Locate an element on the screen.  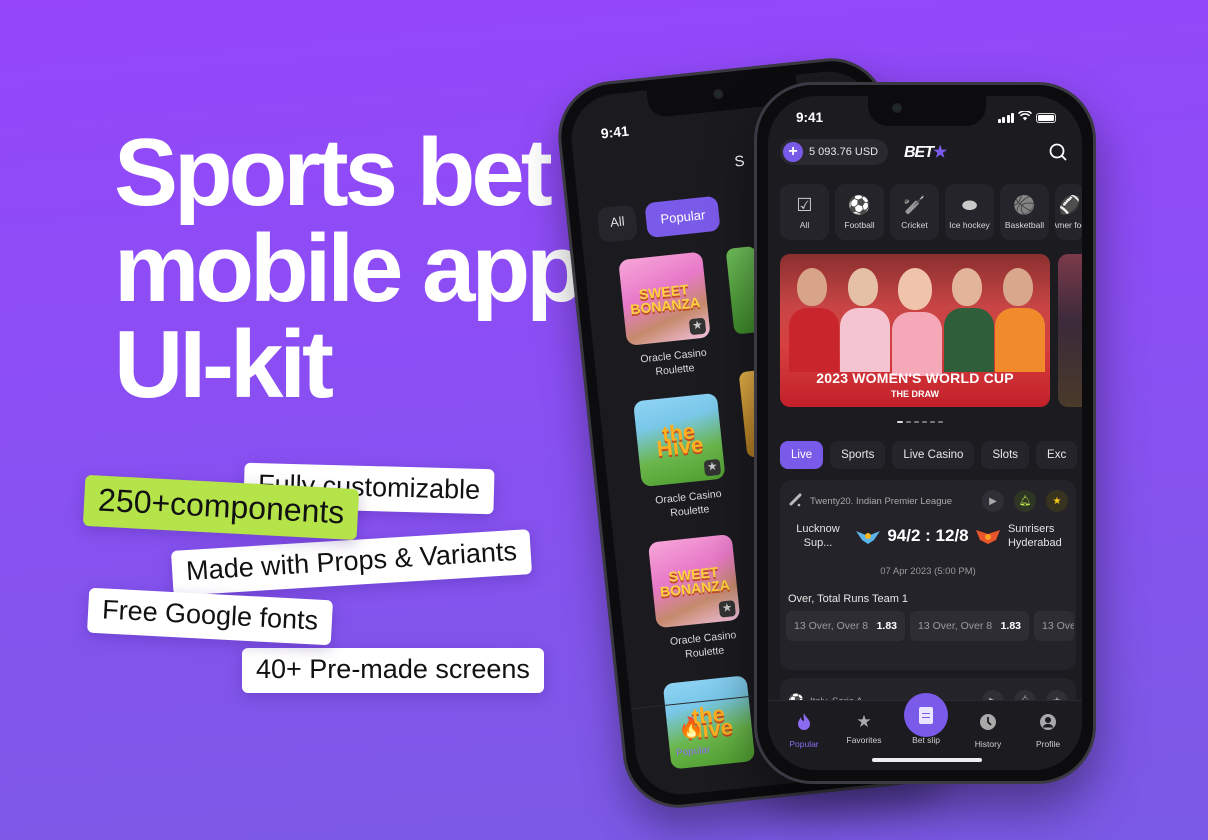
tab-profile: Profile is located at coordinates (1048, 731).